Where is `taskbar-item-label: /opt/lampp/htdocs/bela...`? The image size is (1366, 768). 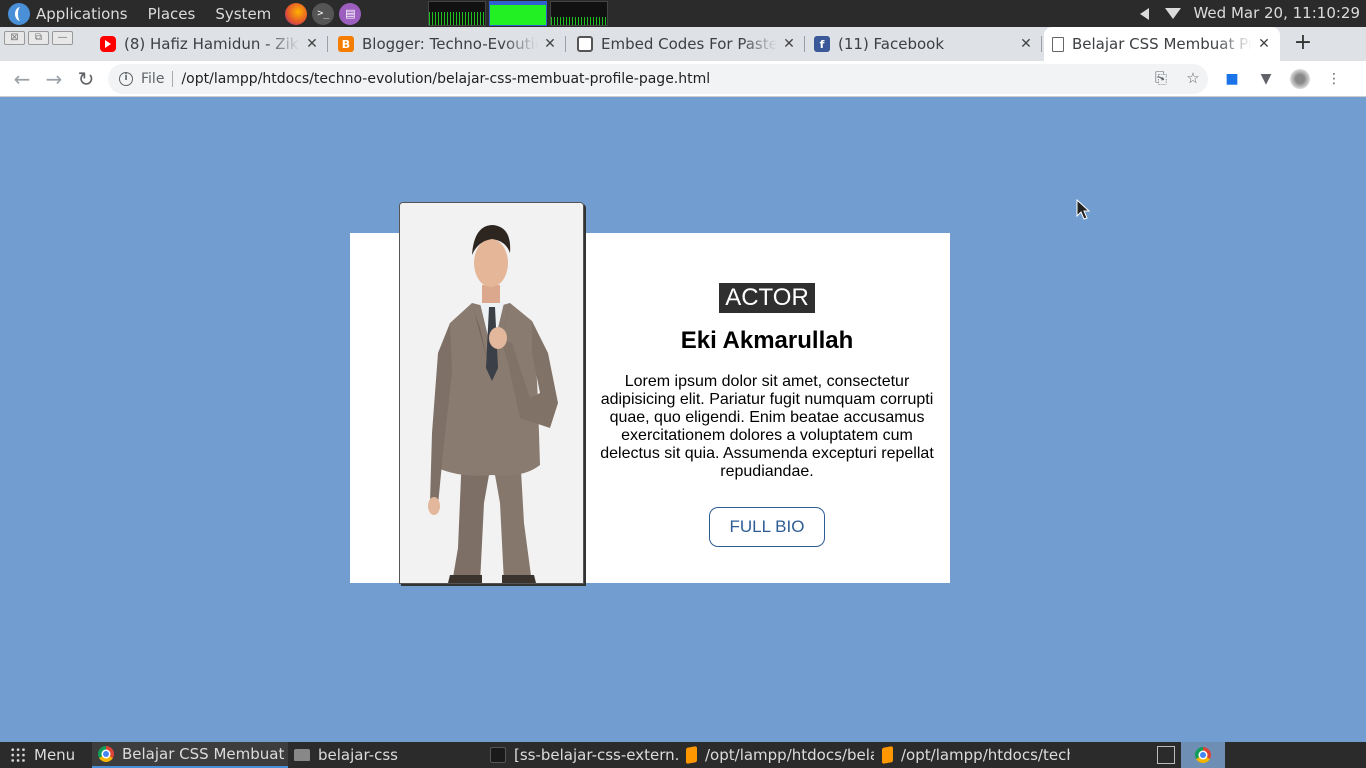 taskbar-item-label: /opt/lampp/htdocs/bela... is located at coordinates (789, 755).